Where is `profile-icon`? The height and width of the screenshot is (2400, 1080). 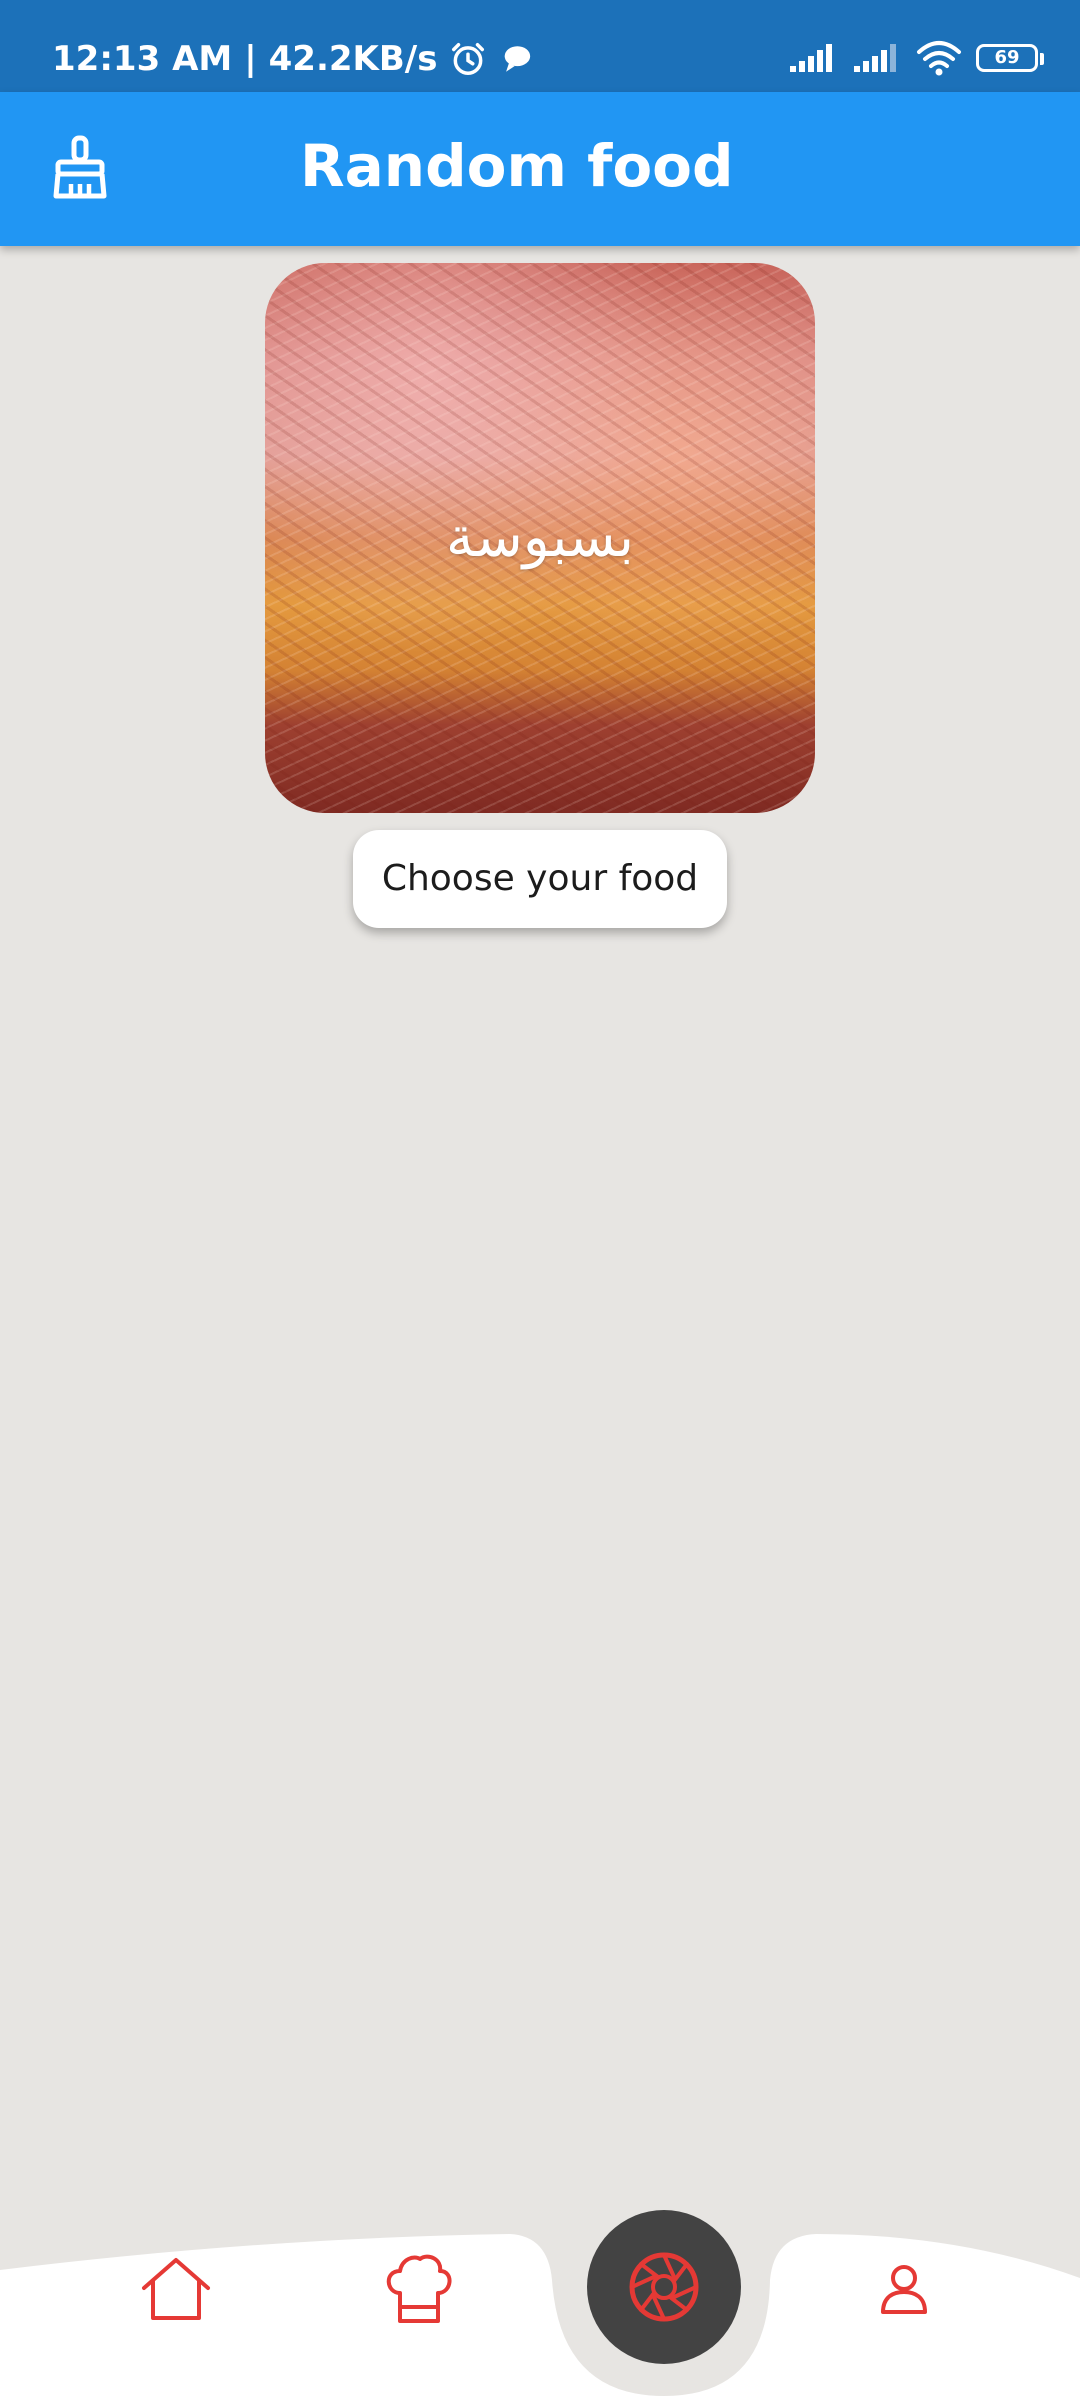
profile-icon is located at coordinates (904, 2289).